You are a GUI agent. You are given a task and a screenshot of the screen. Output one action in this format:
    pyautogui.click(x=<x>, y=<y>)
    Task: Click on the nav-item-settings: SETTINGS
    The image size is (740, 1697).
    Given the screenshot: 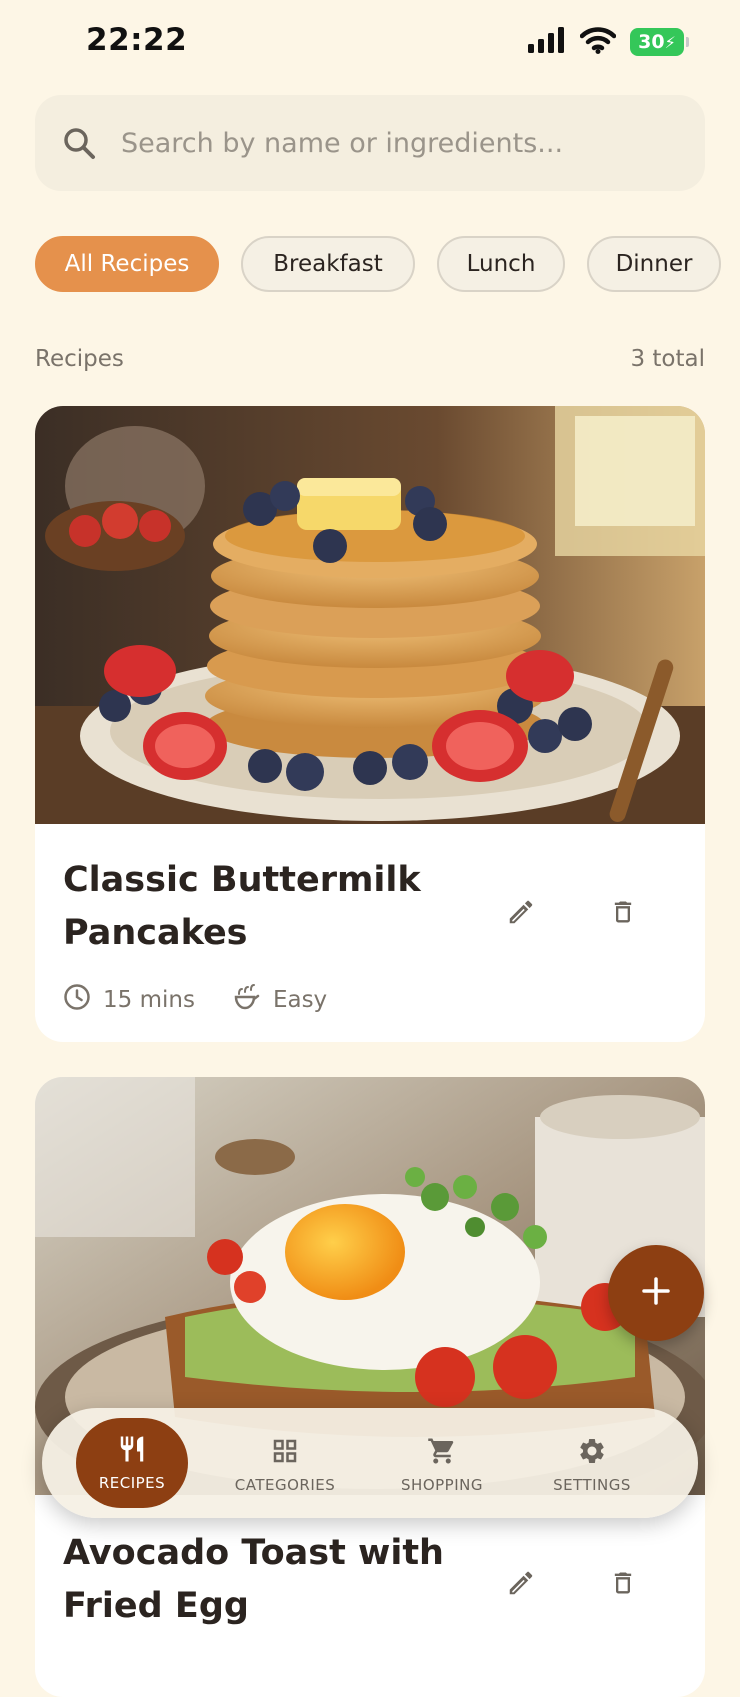 What is the action you would take?
    pyautogui.click(x=592, y=1465)
    